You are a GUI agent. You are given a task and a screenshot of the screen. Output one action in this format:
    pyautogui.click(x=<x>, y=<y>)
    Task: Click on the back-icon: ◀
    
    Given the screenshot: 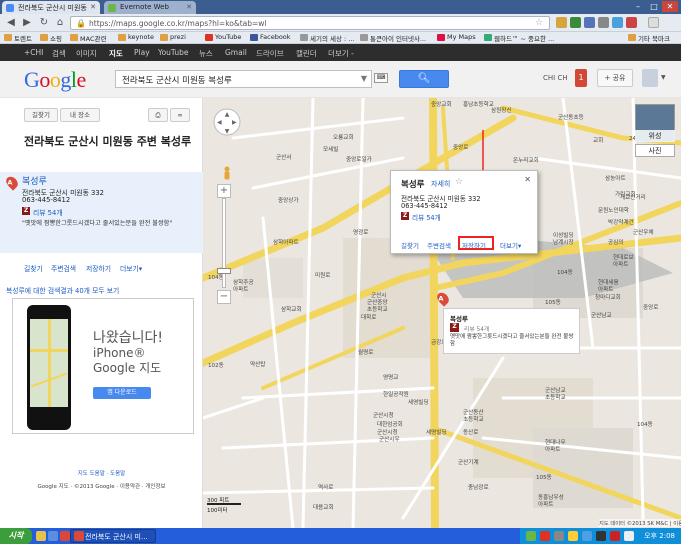 What is the action you would take?
    pyautogui.click(x=11, y=23)
    